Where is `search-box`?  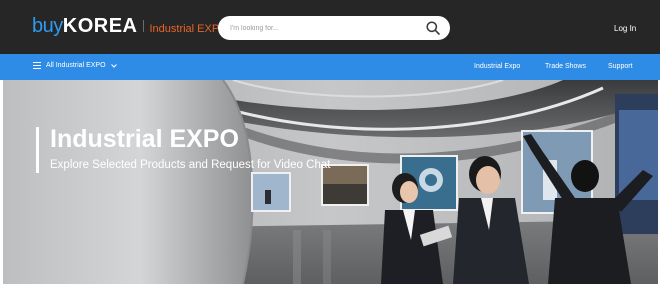 search-box is located at coordinates (334, 28).